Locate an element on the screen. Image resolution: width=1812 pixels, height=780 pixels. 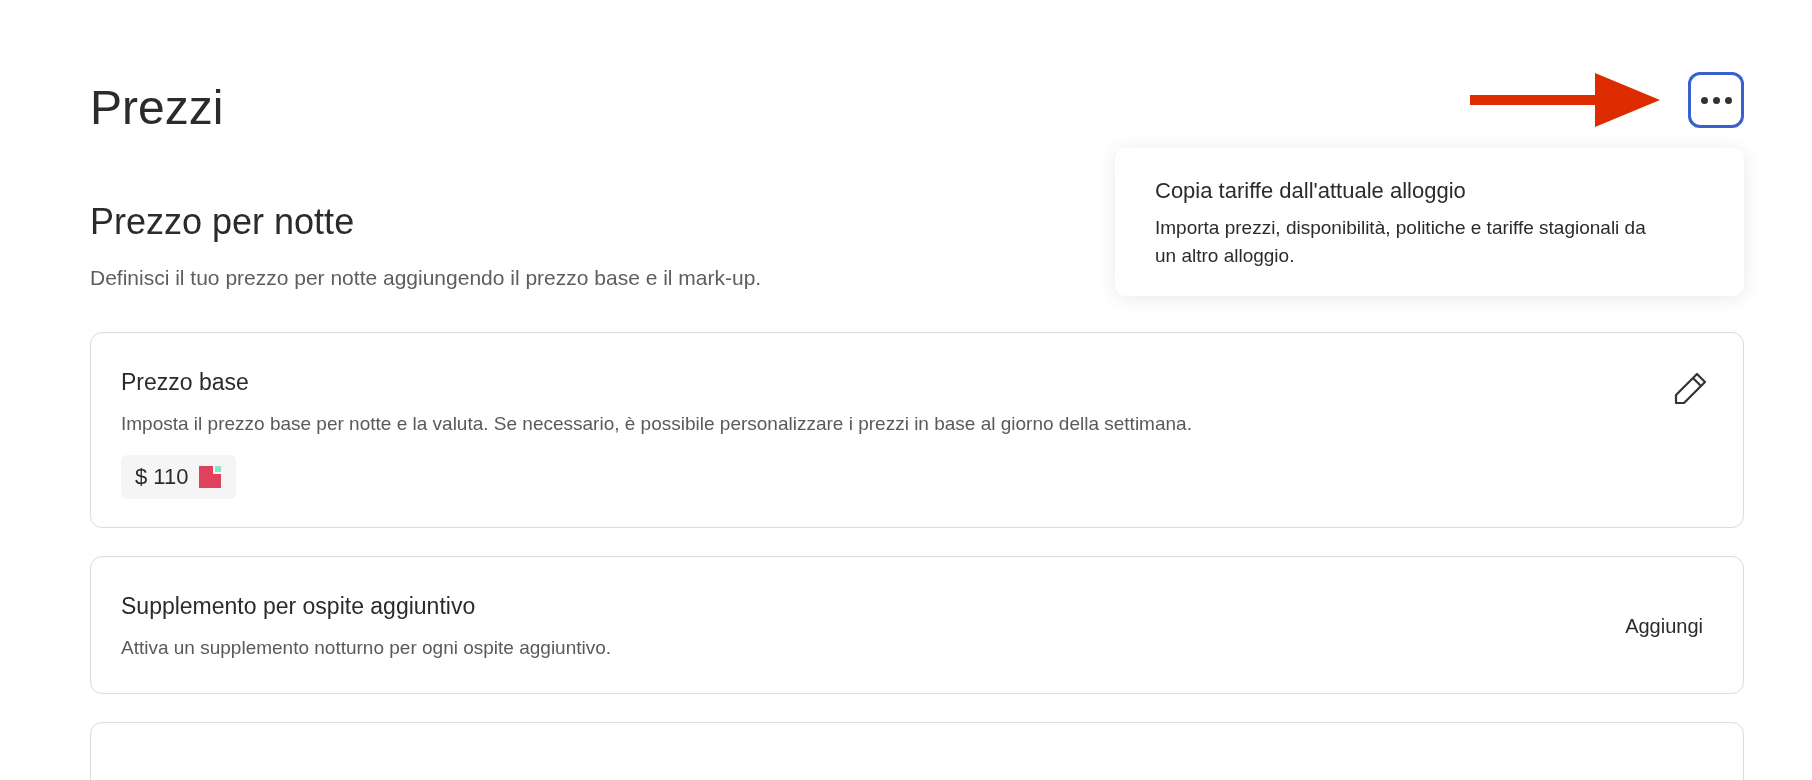
currency-icon is located at coordinates (210, 477).